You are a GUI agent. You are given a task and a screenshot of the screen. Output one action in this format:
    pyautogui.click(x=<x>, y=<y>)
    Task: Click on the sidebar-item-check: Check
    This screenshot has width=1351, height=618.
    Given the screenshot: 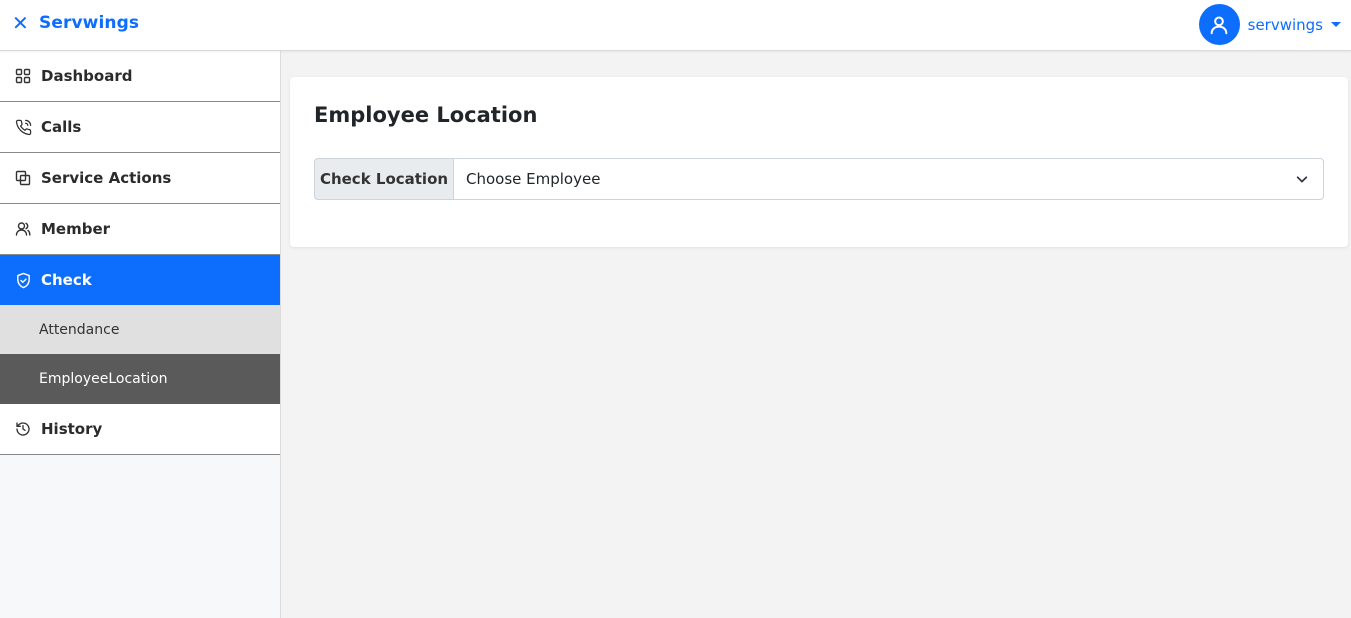 What is the action you would take?
    pyautogui.click(x=140, y=280)
    